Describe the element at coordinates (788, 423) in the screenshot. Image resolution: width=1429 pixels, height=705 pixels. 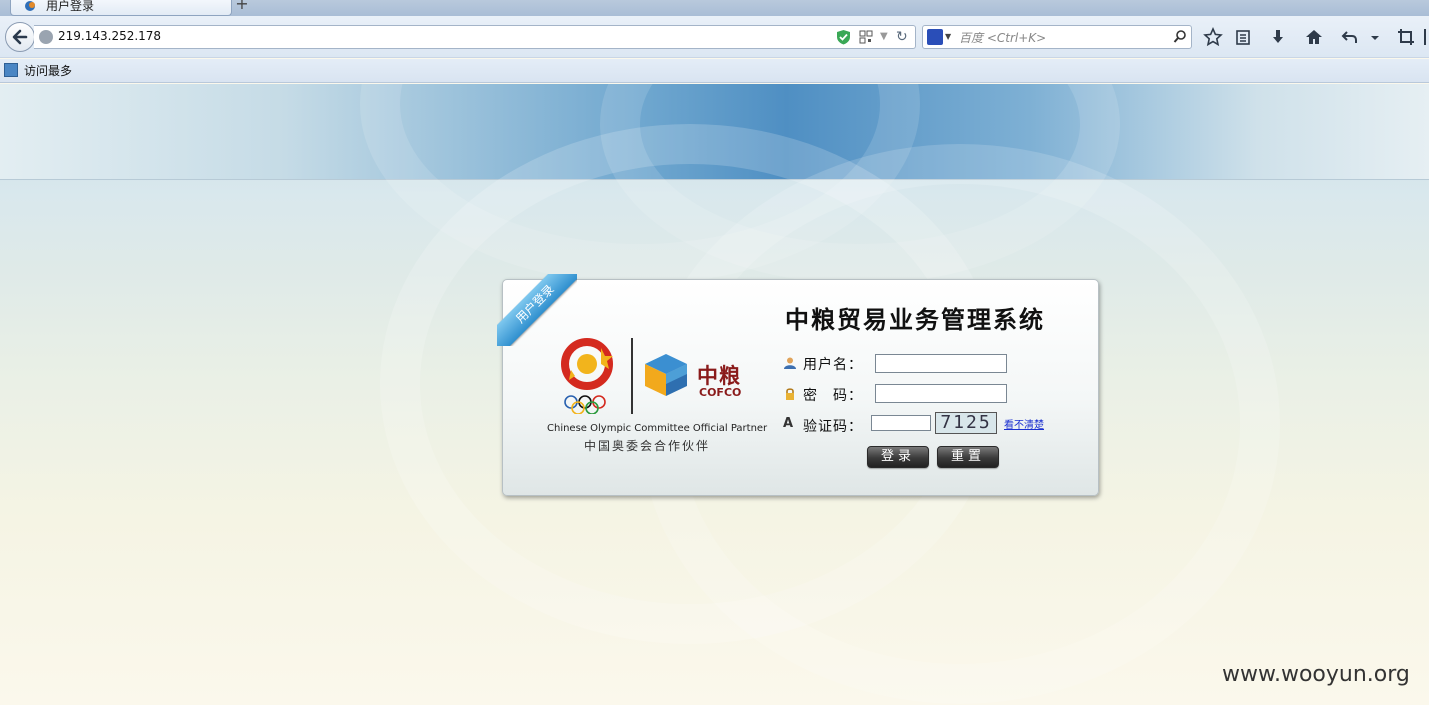
I see `letter-a-icon: A` at that location.